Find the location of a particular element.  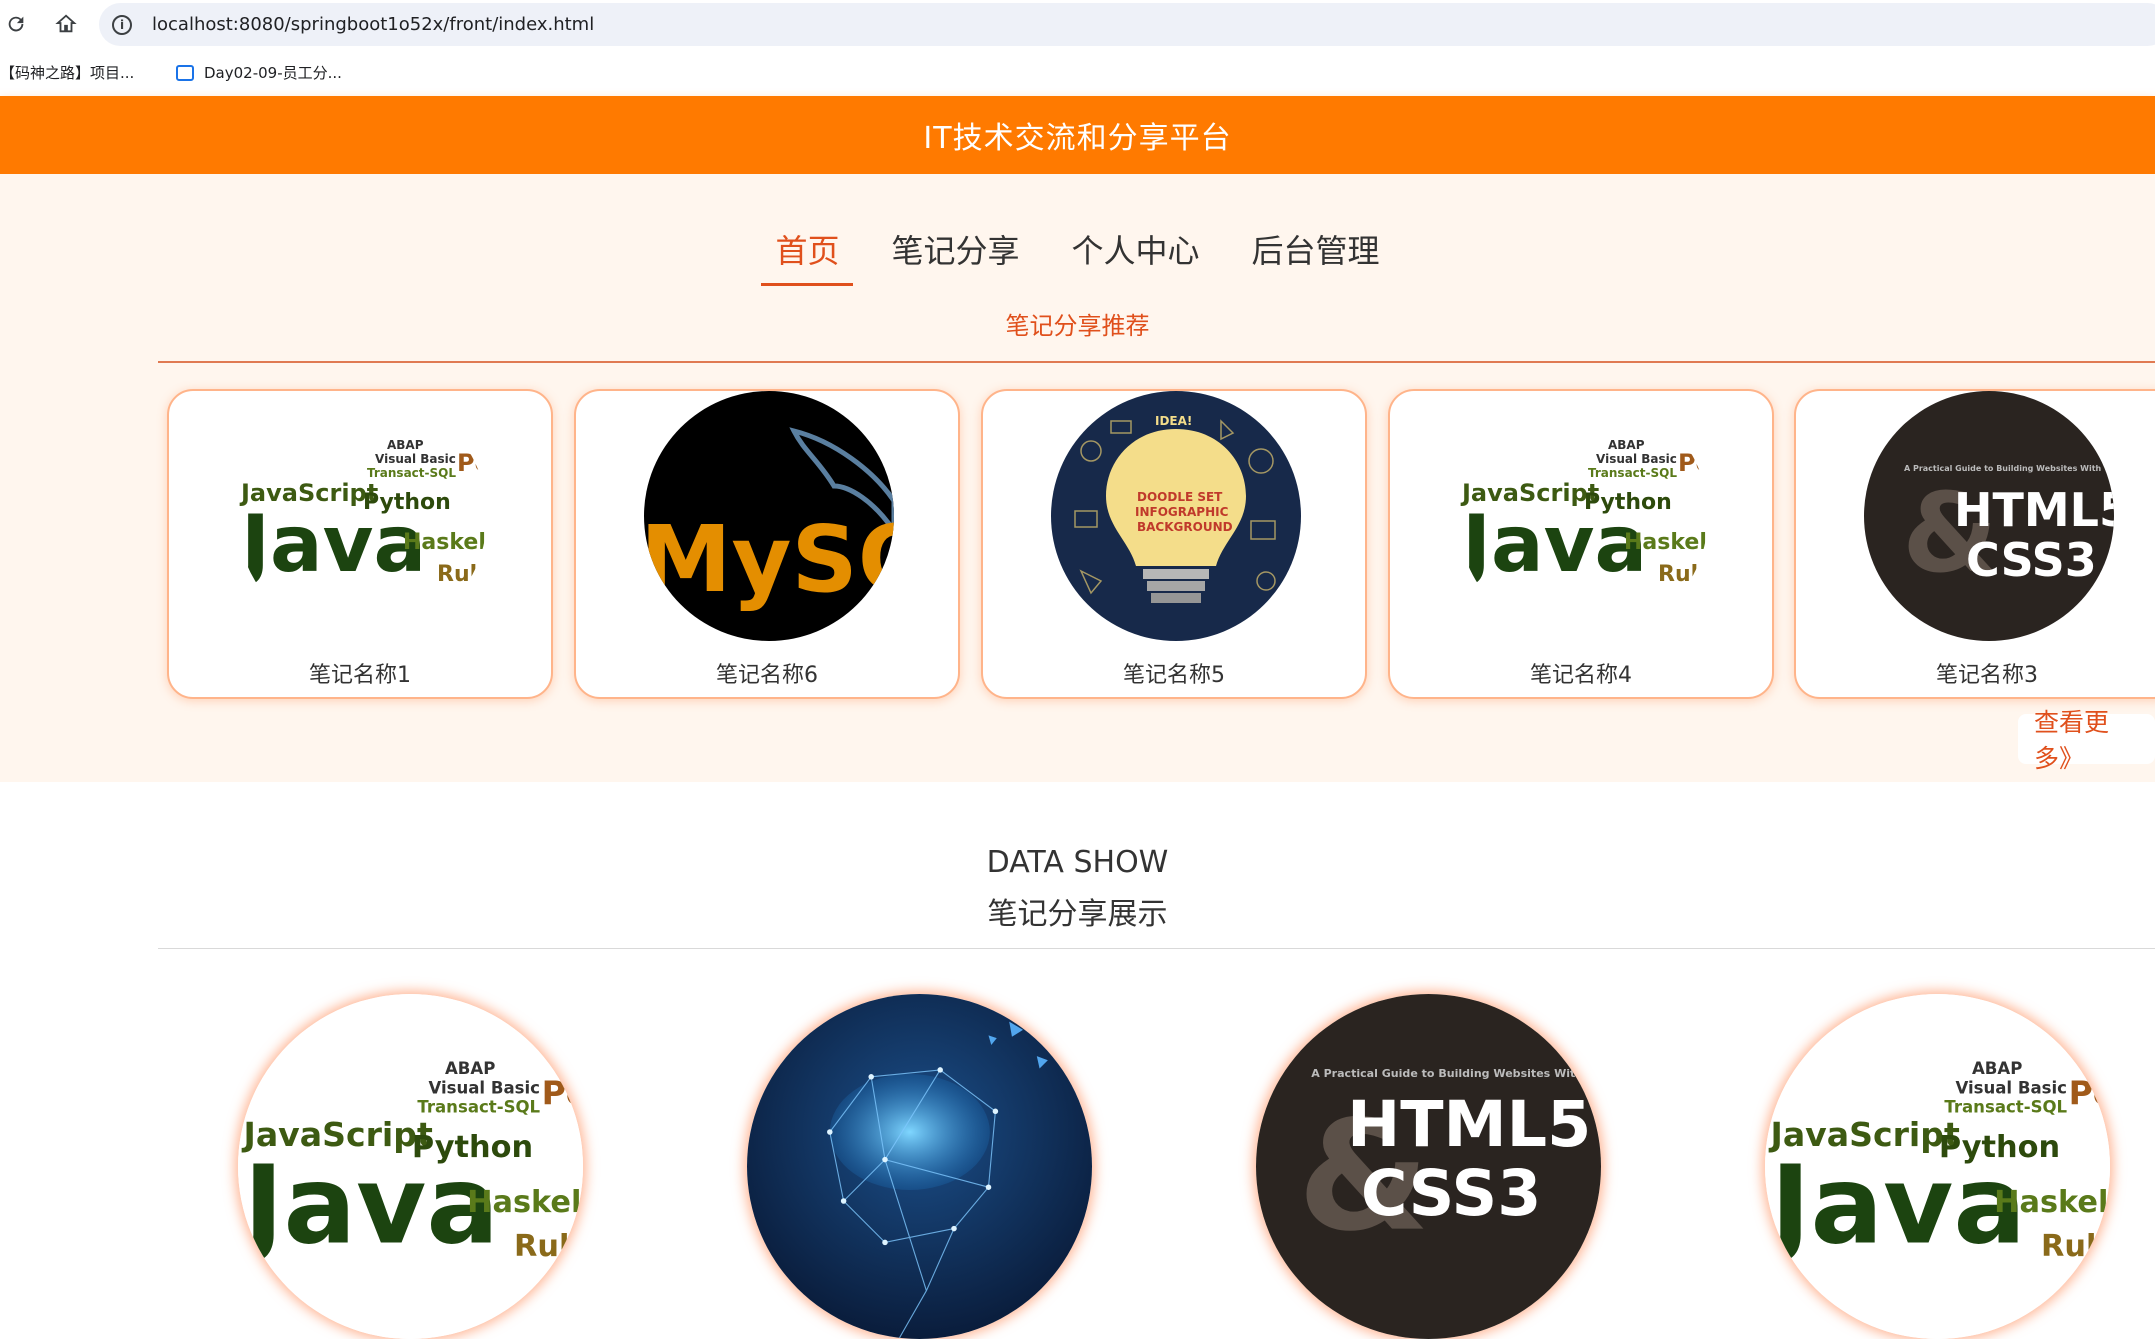

tab-admin: 后台管理 is located at coordinates (1316, 256).